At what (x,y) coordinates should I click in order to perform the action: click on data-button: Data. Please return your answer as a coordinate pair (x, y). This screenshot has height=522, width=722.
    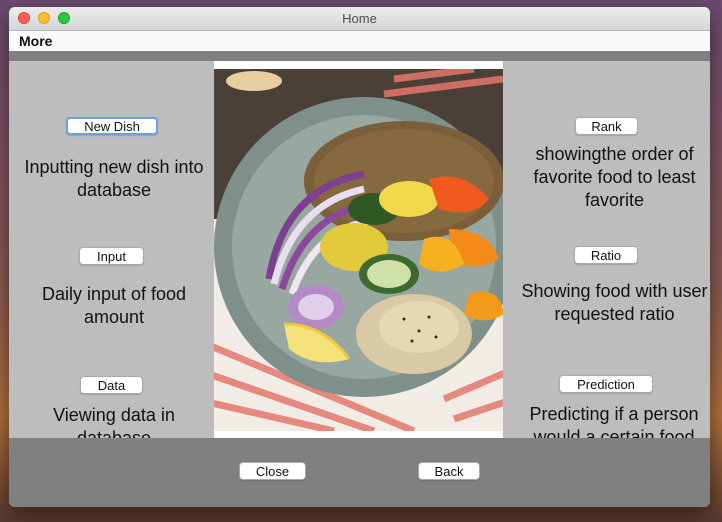
    Looking at the image, I should click on (111, 385).